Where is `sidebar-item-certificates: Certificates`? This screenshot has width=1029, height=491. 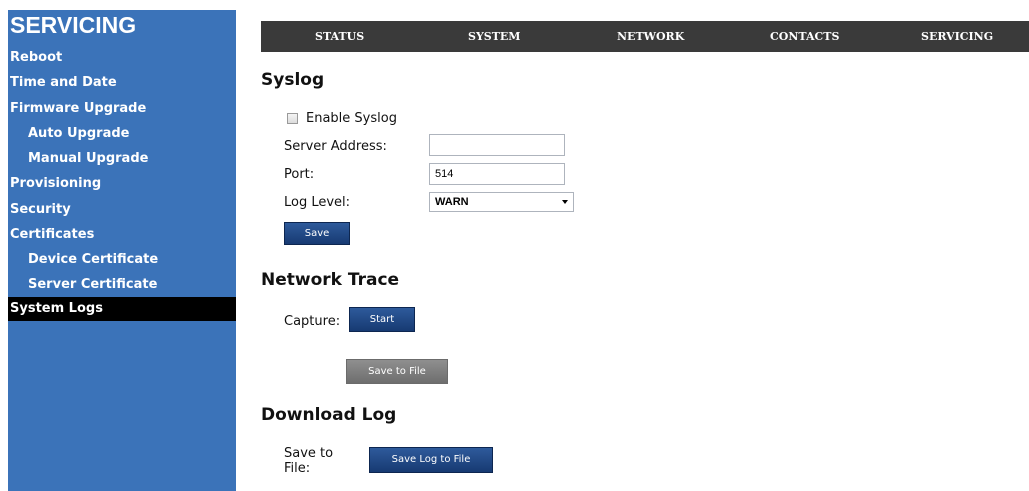 sidebar-item-certificates: Certificates is located at coordinates (122, 235).